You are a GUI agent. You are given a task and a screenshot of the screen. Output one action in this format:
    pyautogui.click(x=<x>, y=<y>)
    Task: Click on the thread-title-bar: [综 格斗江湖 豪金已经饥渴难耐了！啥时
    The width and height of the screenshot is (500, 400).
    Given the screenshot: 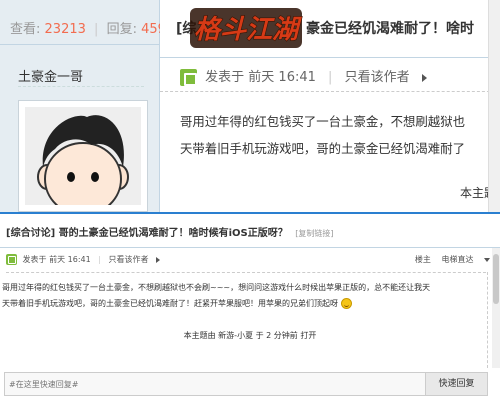 What is the action you would take?
    pyautogui.click(x=330, y=29)
    